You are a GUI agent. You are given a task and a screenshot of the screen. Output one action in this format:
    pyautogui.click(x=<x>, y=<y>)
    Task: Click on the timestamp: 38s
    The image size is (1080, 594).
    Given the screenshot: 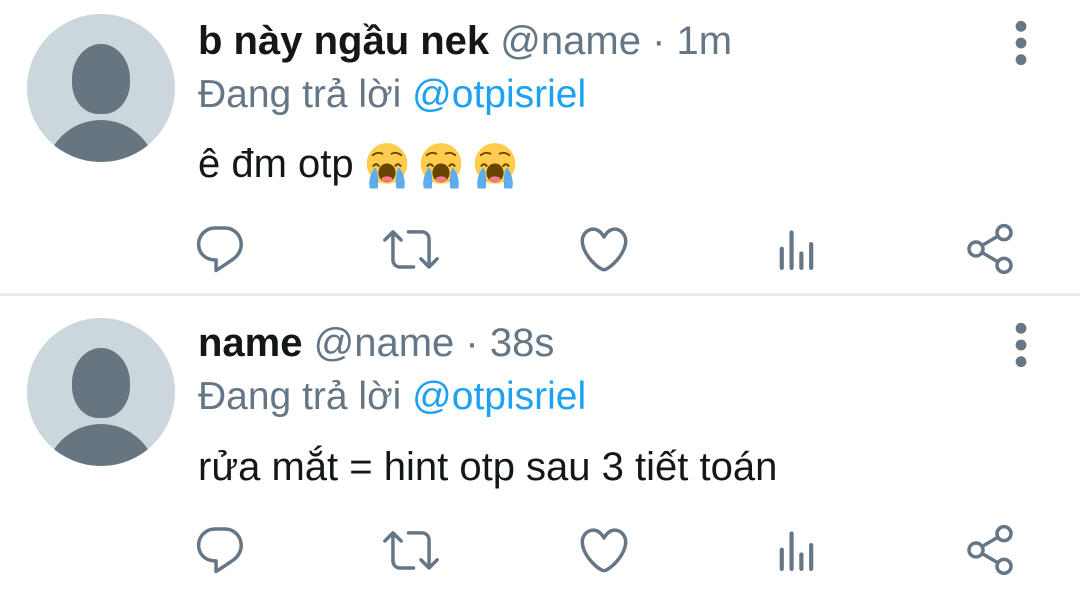 What is the action you would take?
    pyautogui.click(x=522, y=343)
    